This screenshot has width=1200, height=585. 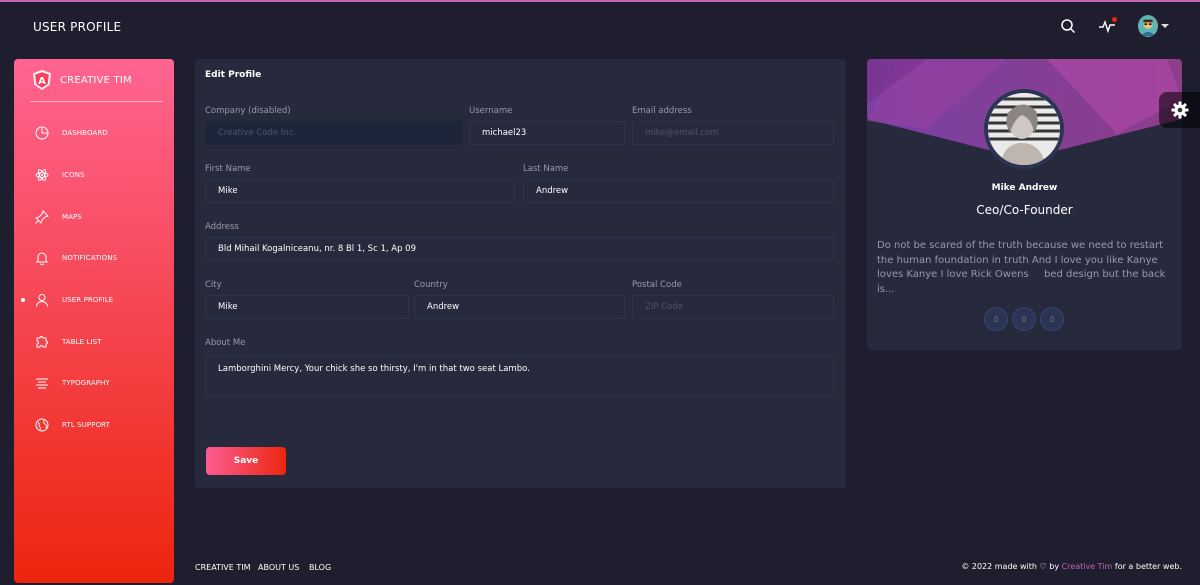 I want to click on sidebar-item-notifications: NOTIFICATIONS, so click(x=94, y=258).